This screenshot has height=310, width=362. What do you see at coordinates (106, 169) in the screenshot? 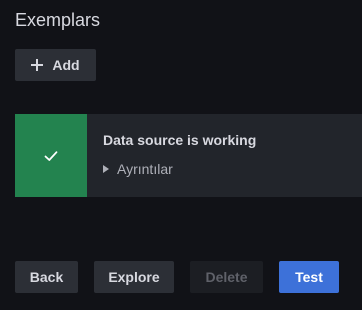
I see `triangle-right-icon` at bounding box center [106, 169].